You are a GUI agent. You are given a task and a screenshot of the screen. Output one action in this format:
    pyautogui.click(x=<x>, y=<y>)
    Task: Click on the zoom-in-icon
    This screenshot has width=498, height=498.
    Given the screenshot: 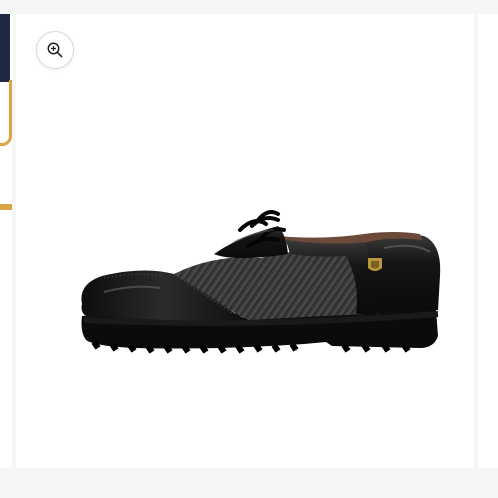 What is the action you would take?
    pyautogui.click(x=55, y=50)
    